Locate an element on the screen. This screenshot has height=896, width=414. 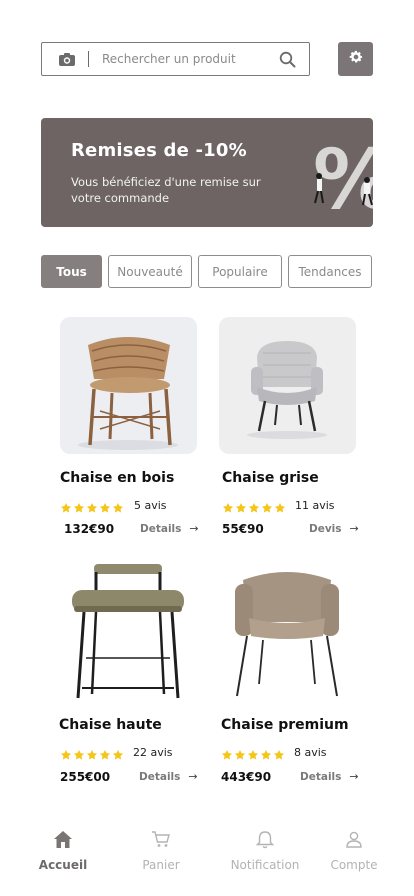
cart-icon is located at coordinates (161, 839).